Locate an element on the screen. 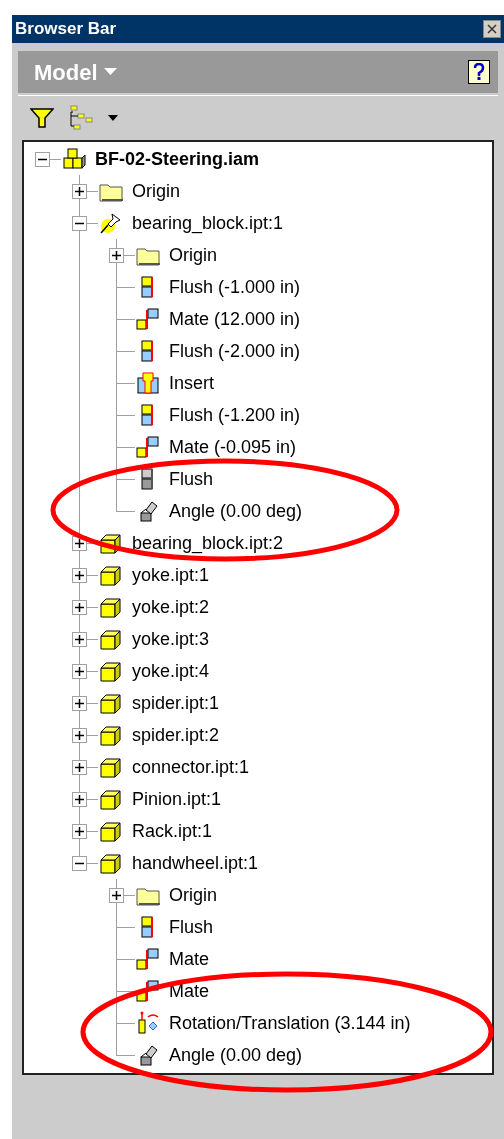 The image size is (504, 1139). help-button is located at coordinates (479, 72).